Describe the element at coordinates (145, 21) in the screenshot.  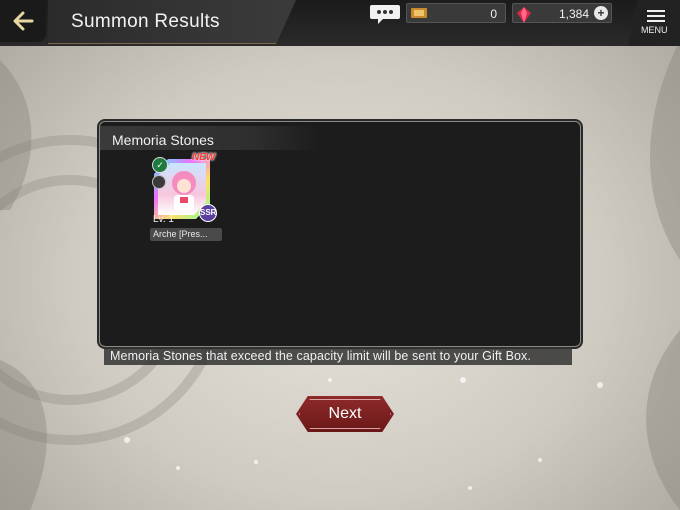
I see `page-title: Summon Results` at that location.